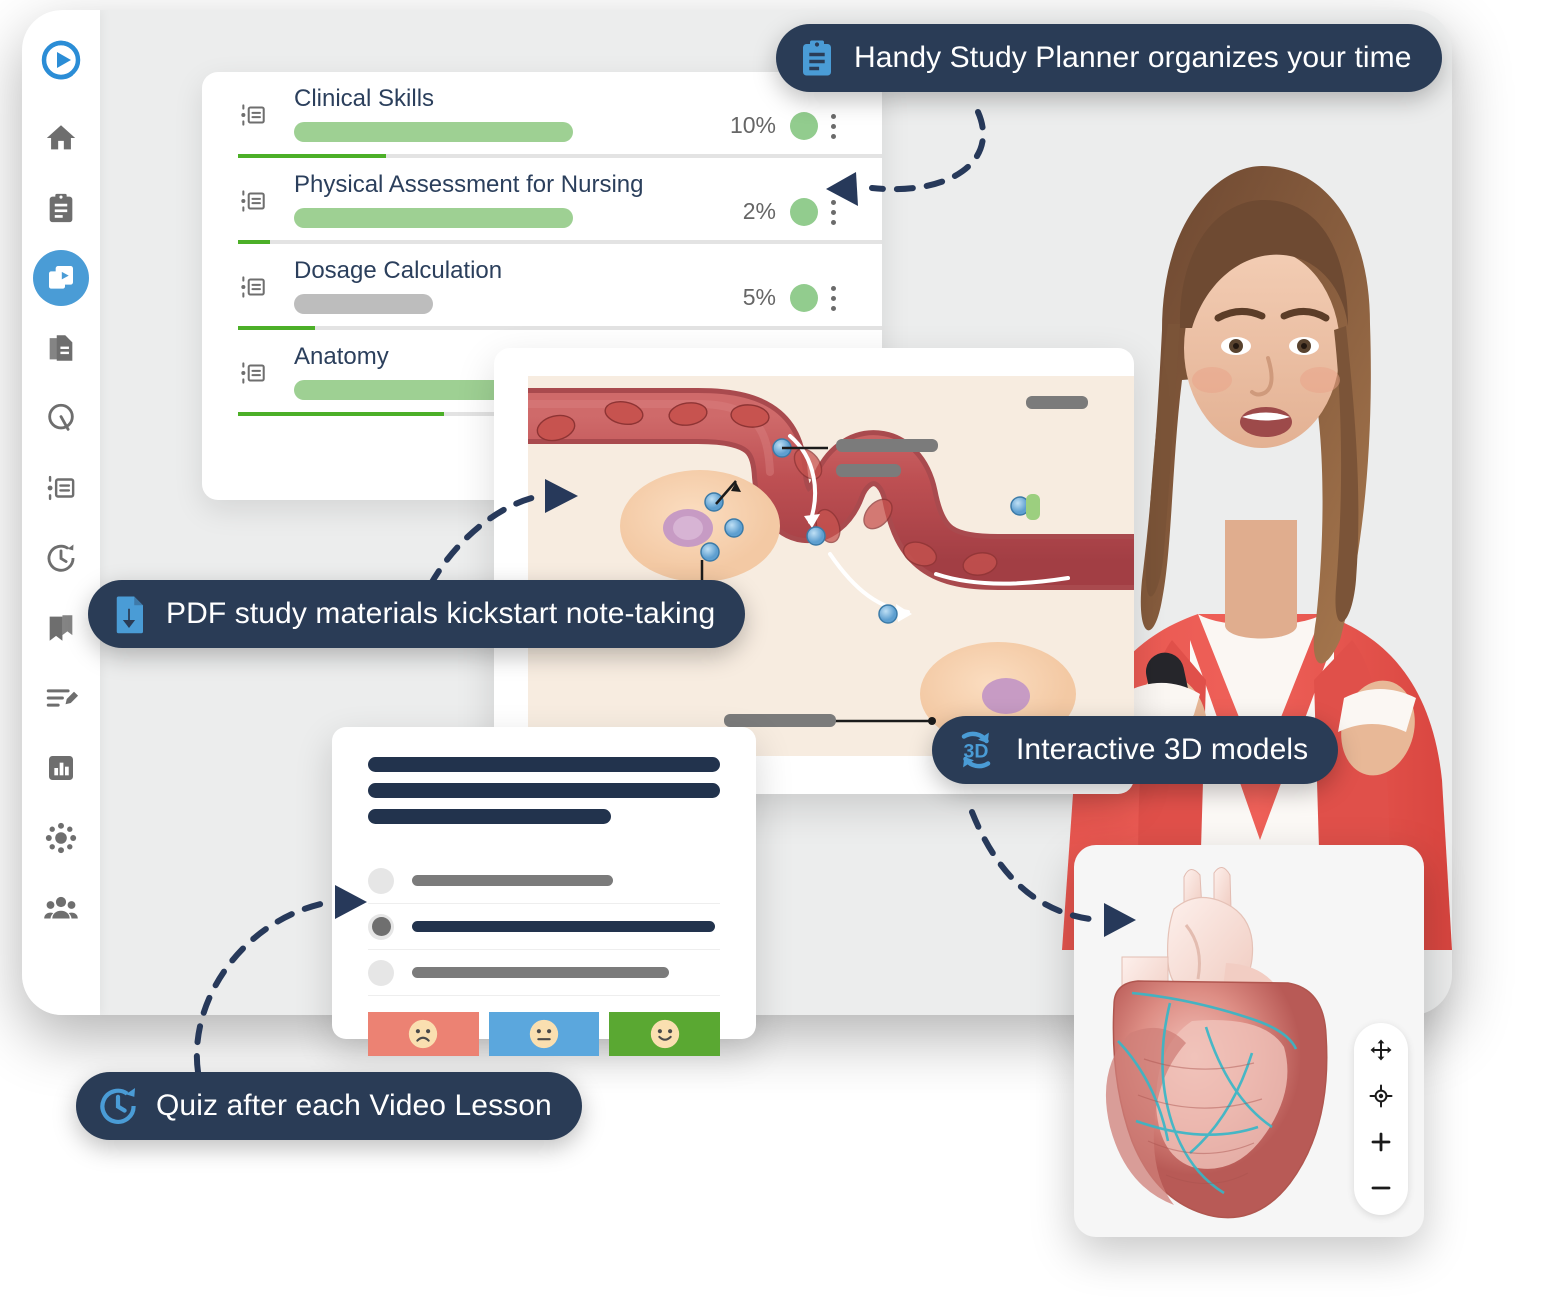  What do you see at coordinates (542, 115) in the screenshot?
I see `table-row: Clinical Skills 10%` at bounding box center [542, 115].